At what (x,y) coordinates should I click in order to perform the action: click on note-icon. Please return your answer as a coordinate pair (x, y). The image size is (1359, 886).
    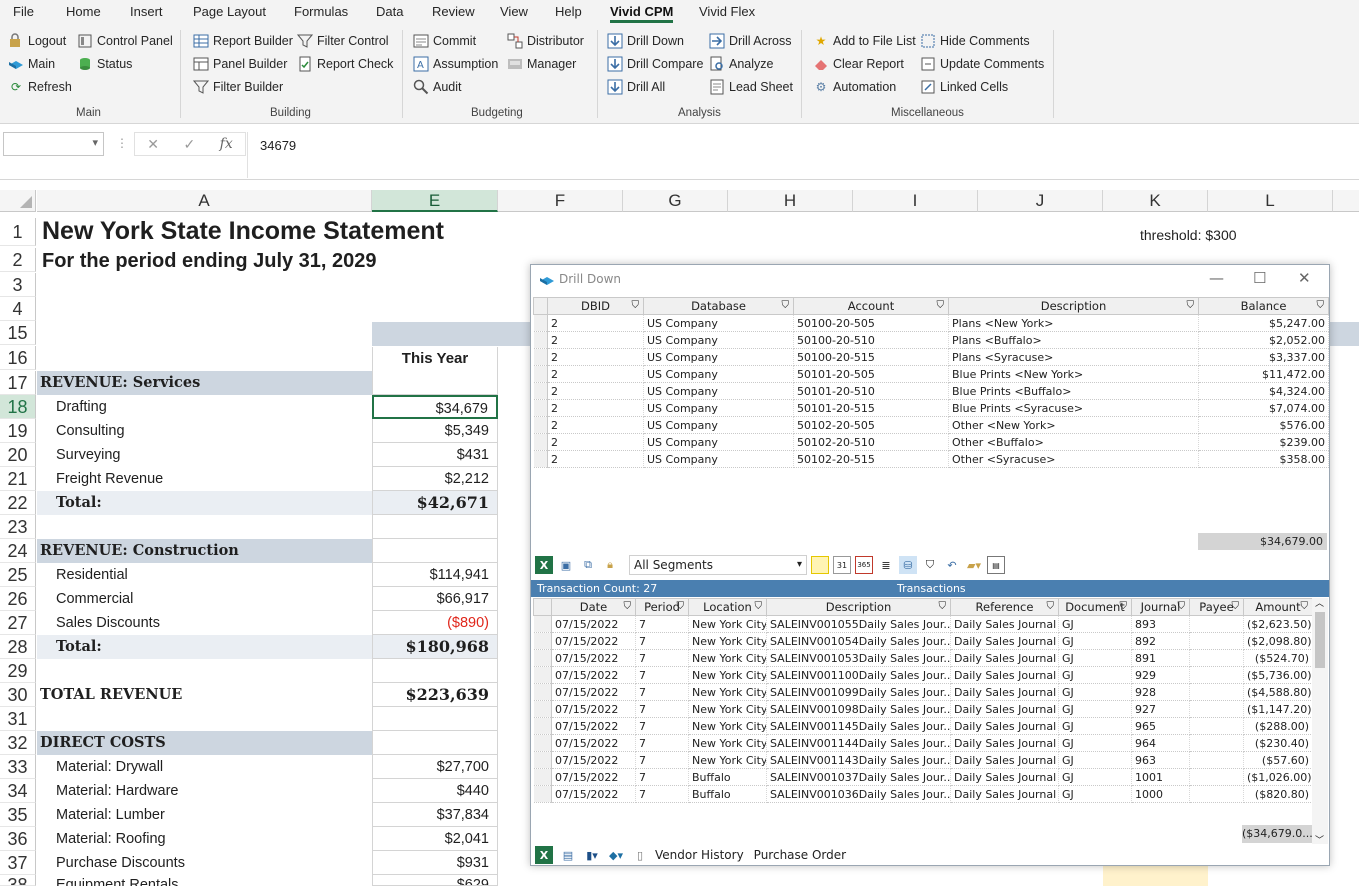
    Looking at the image, I should click on (820, 565).